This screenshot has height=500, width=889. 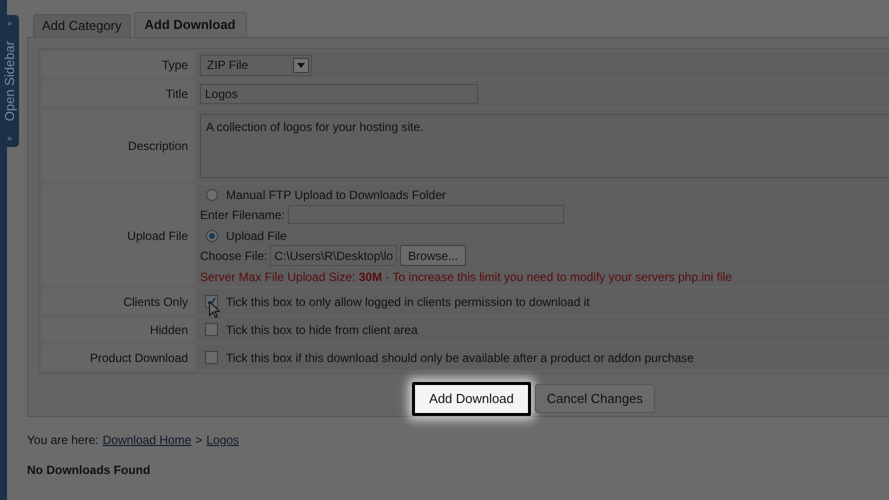 What do you see at coordinates (63, 440) in the screenshot?
I see `breadcrumb-prefix: You are here:` at bounding box center [63, 440].